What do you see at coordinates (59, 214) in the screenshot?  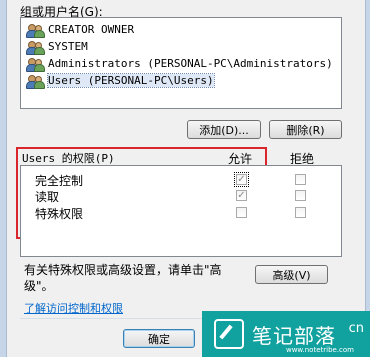 I see `permission-label-special: 特殊权限` at bounding box center [59, 214].